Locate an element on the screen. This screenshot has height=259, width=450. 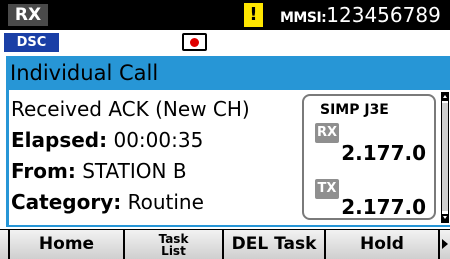
frequency-box: SIMP J3E RX 2.177.0 TX 2.177.0 is located at coordinates (369, 157).